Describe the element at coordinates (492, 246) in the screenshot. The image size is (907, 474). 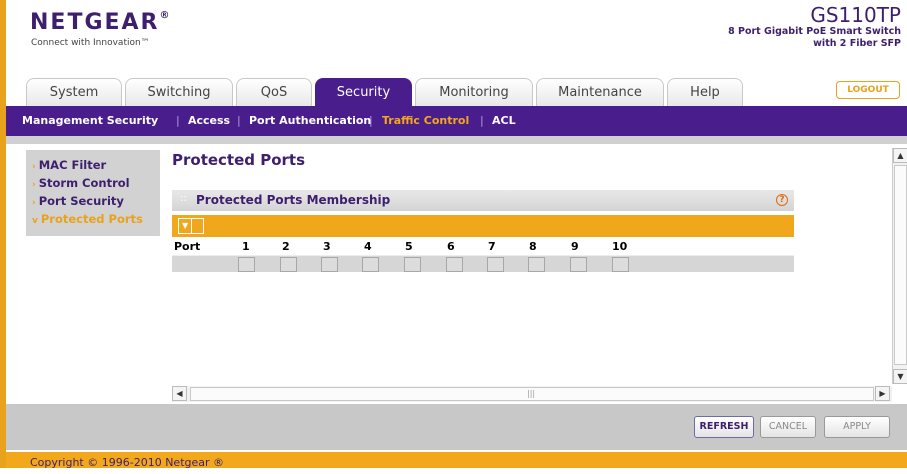
I see `port-number: 7` at that location.